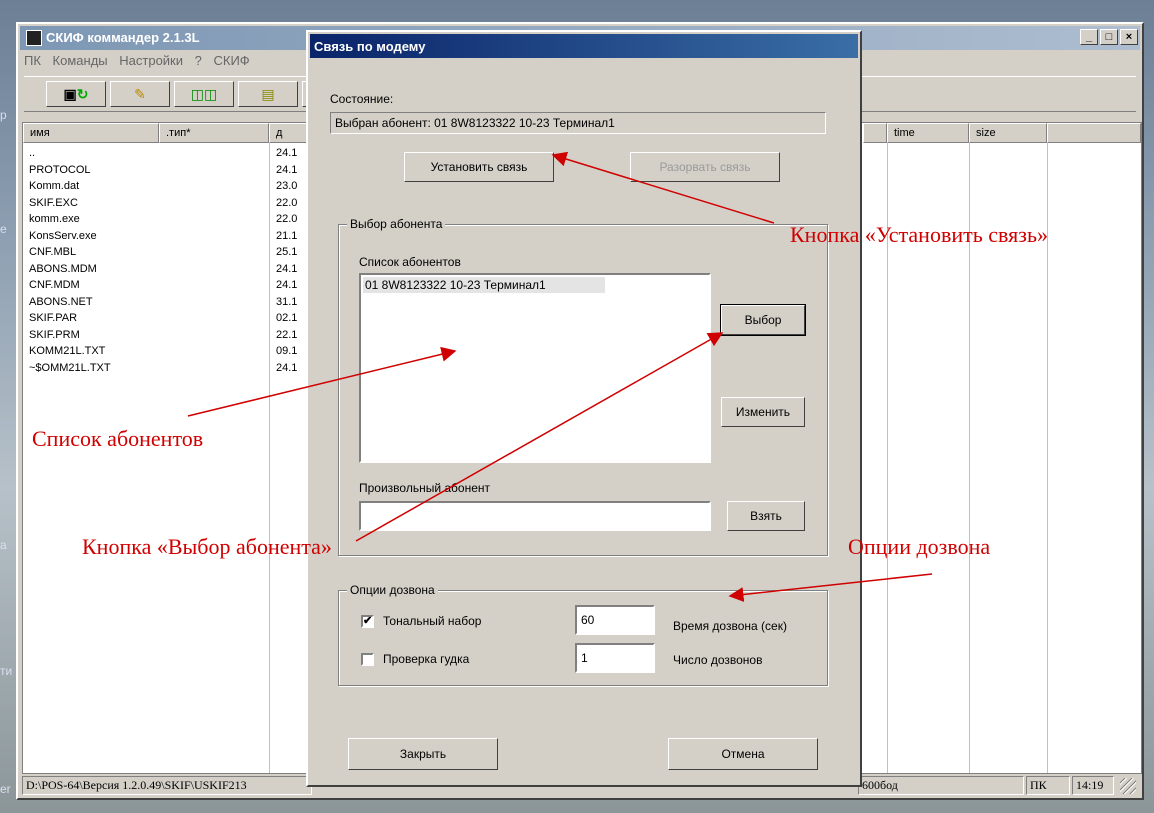 The width and height of the screenshot is (1154, 813). I want to click on file-name: PROTOCOL, so click(60, 169).